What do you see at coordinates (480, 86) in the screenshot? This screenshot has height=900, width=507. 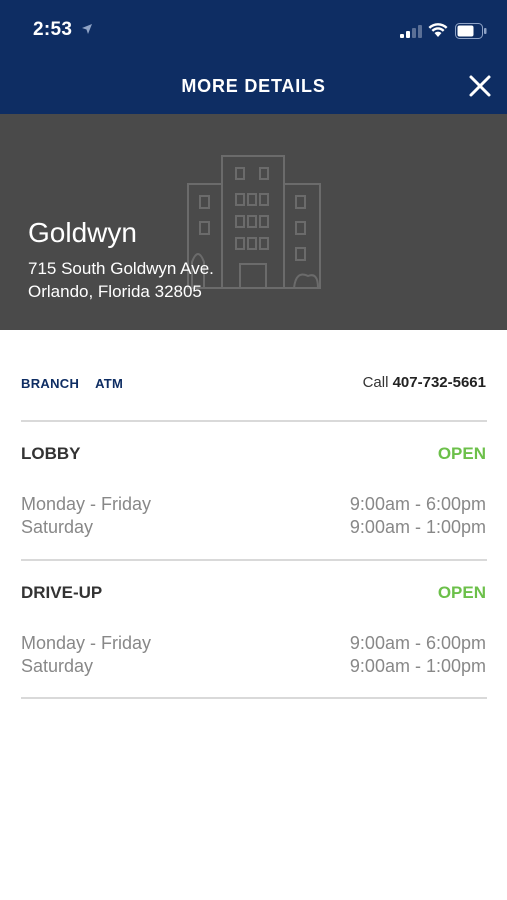 I see `close-icon` at bounding box center [480, 86].